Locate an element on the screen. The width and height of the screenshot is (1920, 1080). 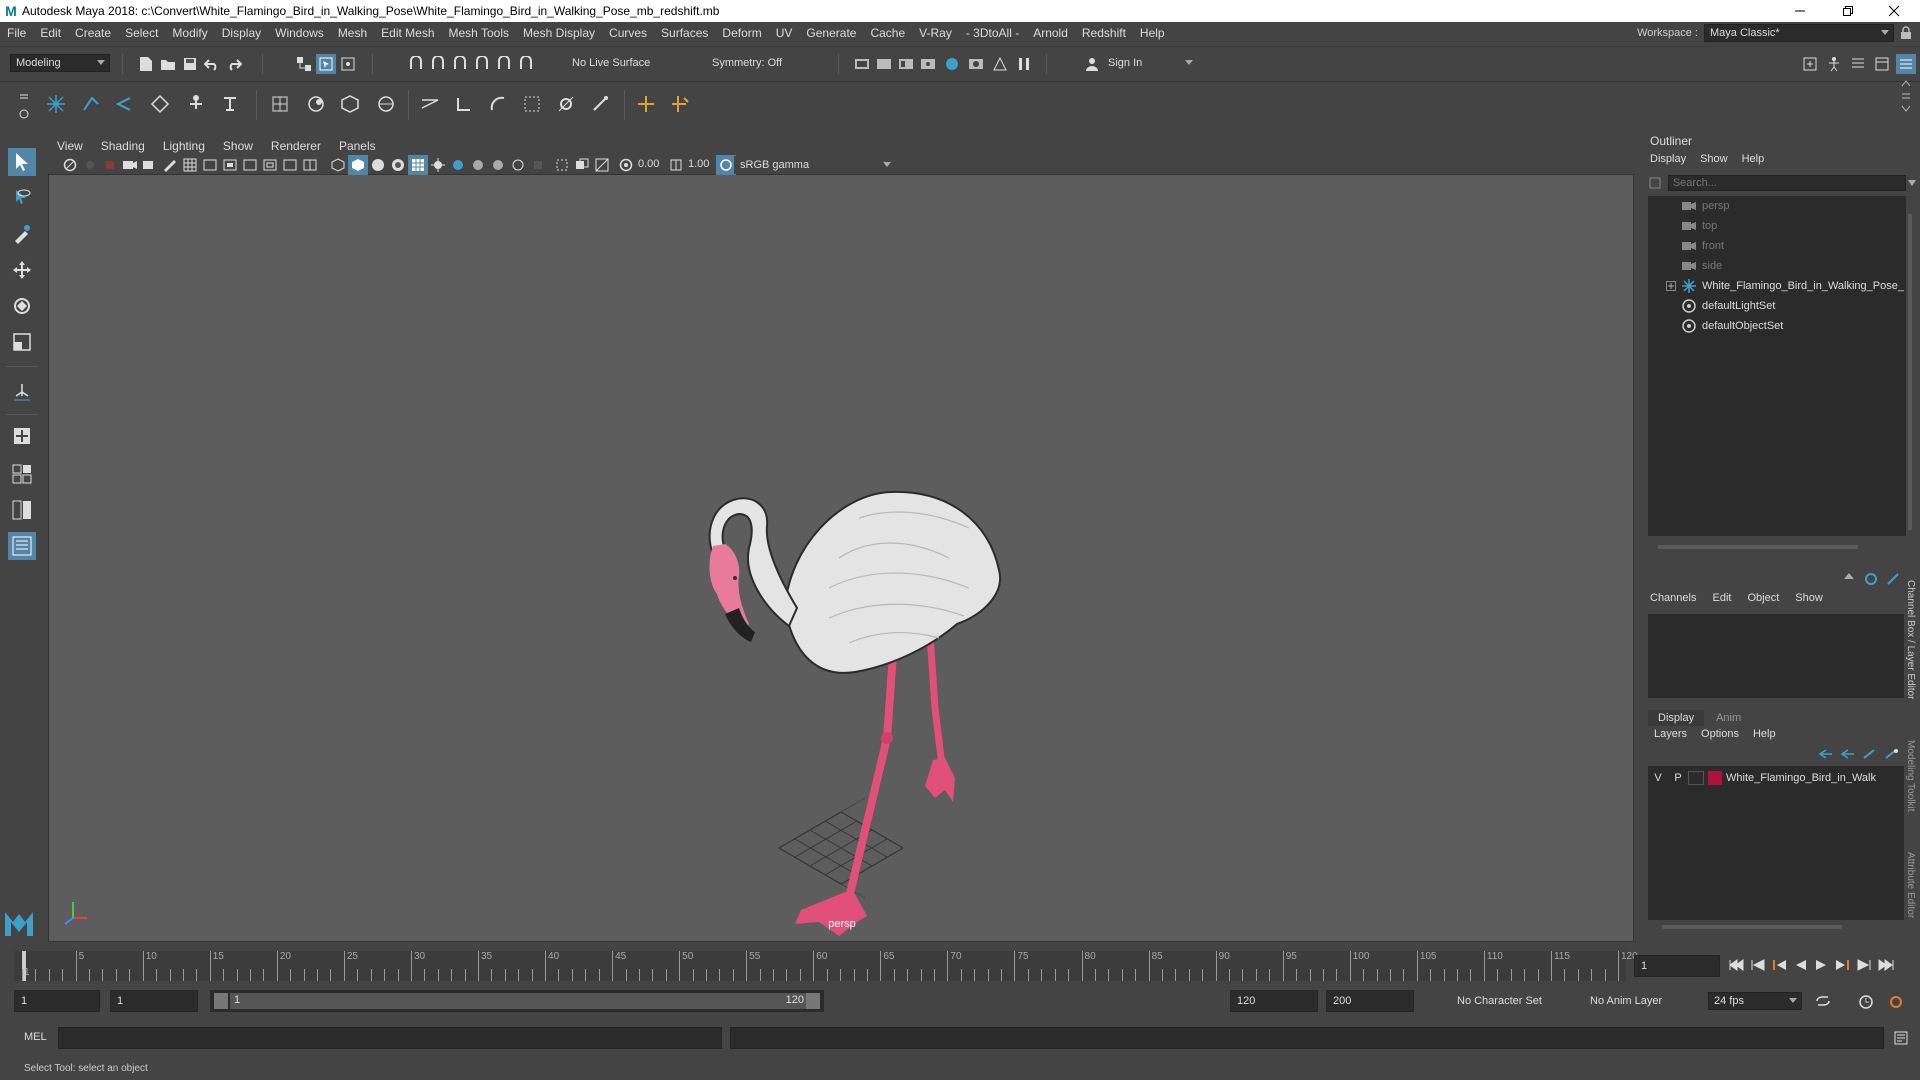
redo-icon is located at coordinates (234, 64).